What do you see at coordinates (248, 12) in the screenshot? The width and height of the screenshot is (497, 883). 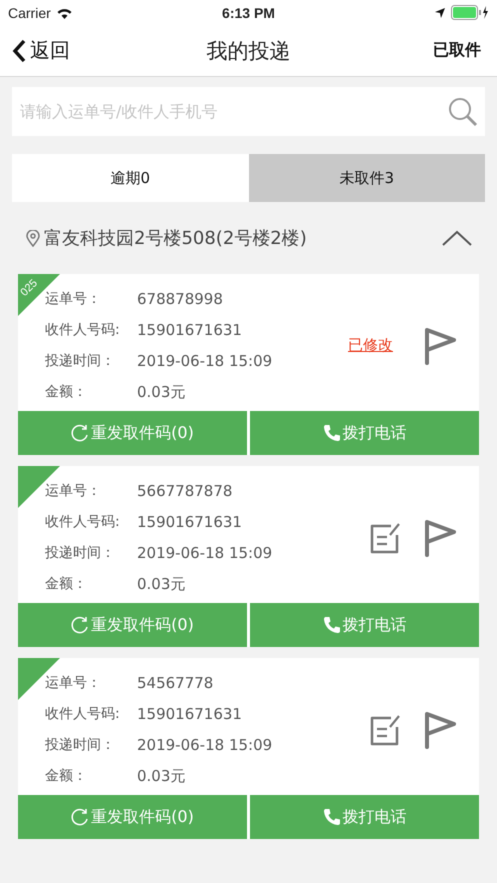 I see `clock-time: 6:13 PM` at bounding box center [248, 12].